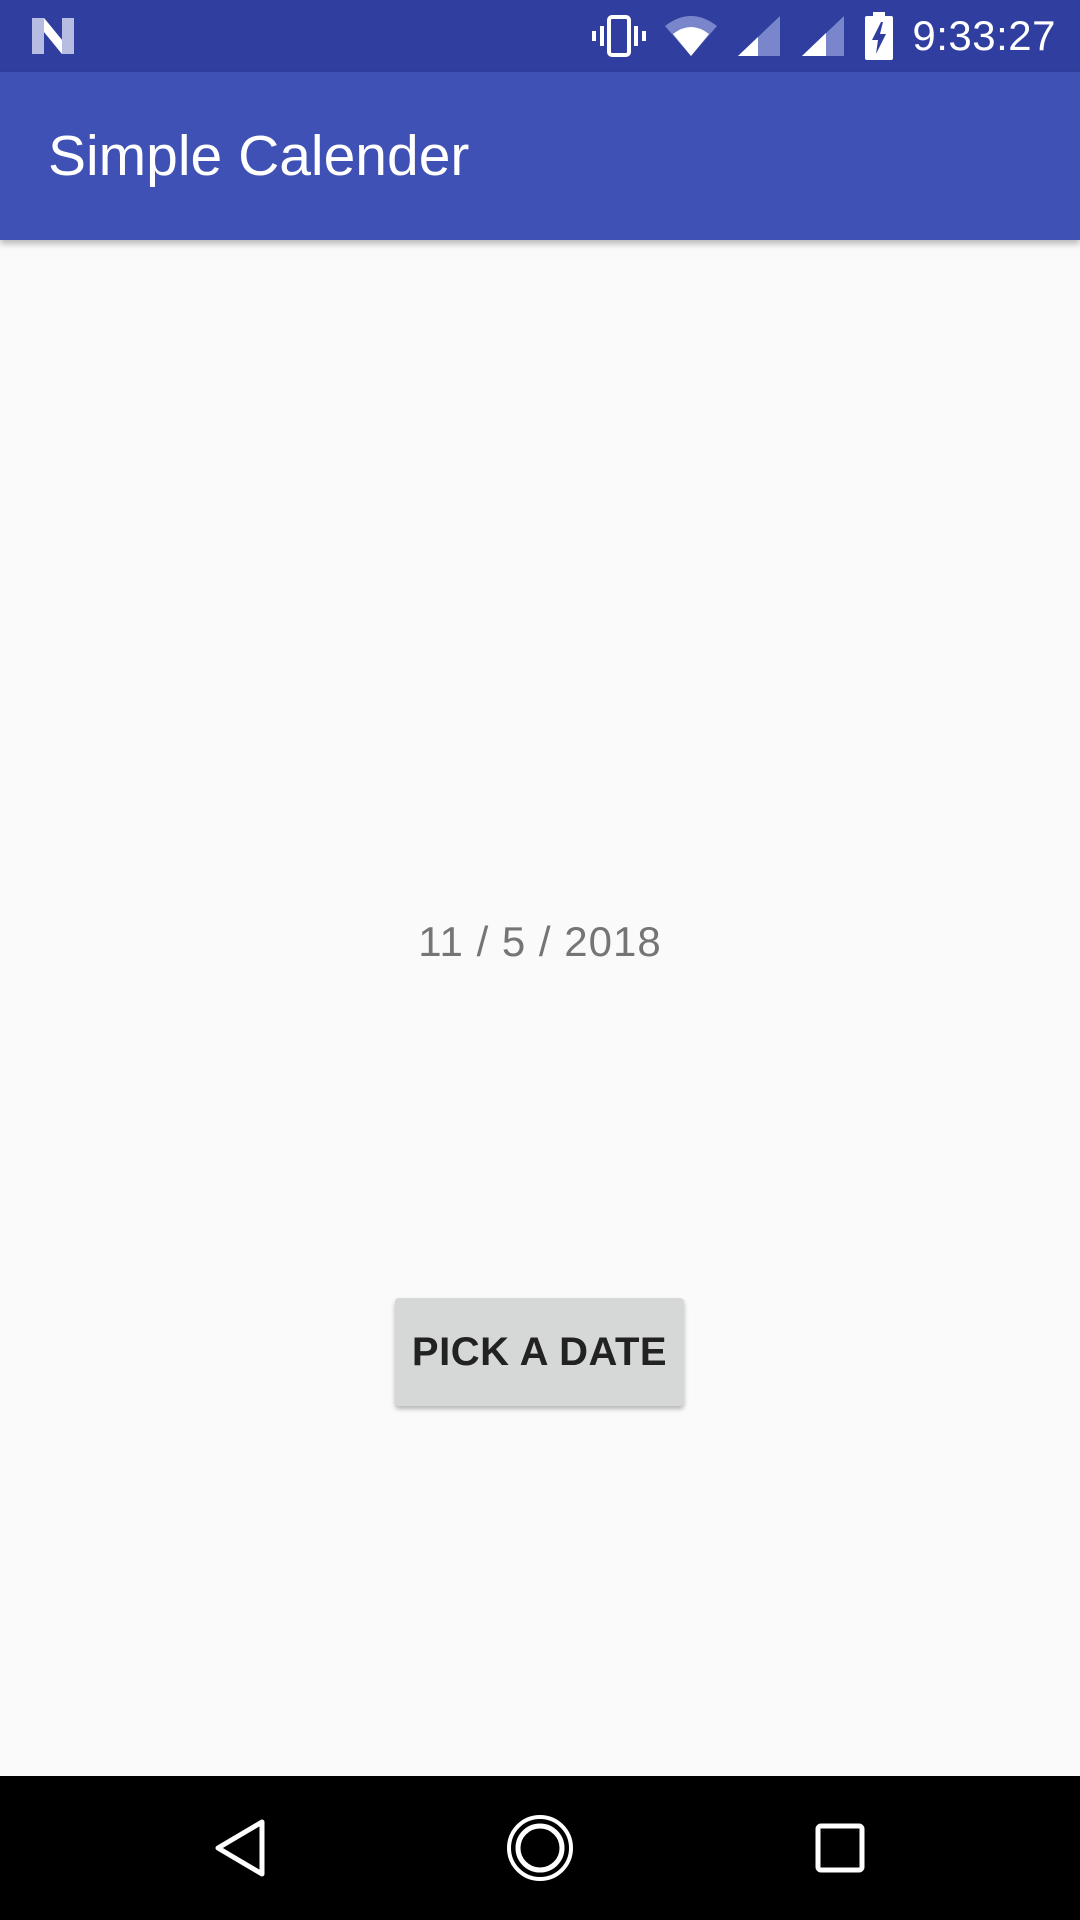  Describe the element at coordinates (691, 36) in the screenshot. I see `wifi-icon` at that location.